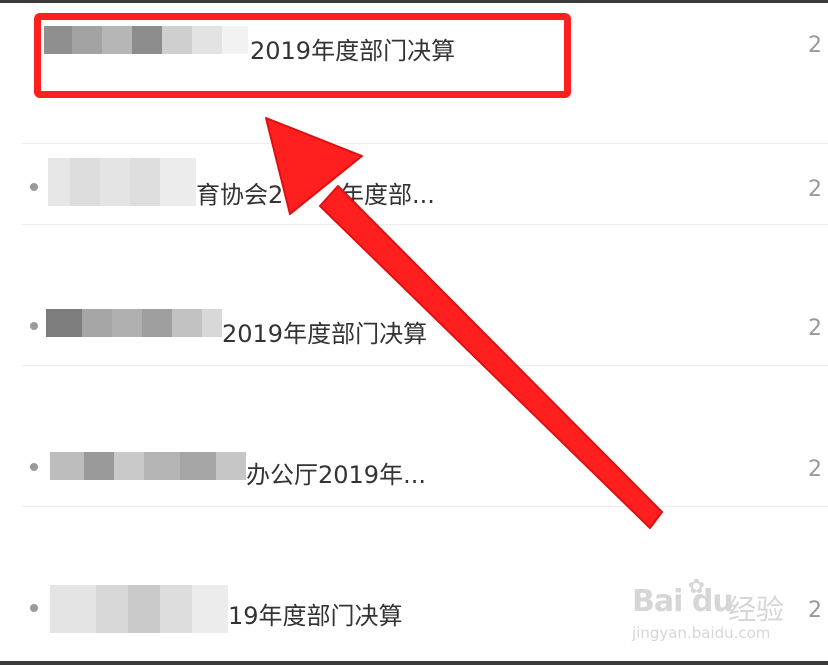  I want to click on item-title: 19年度部门决算, so click(315, 616).